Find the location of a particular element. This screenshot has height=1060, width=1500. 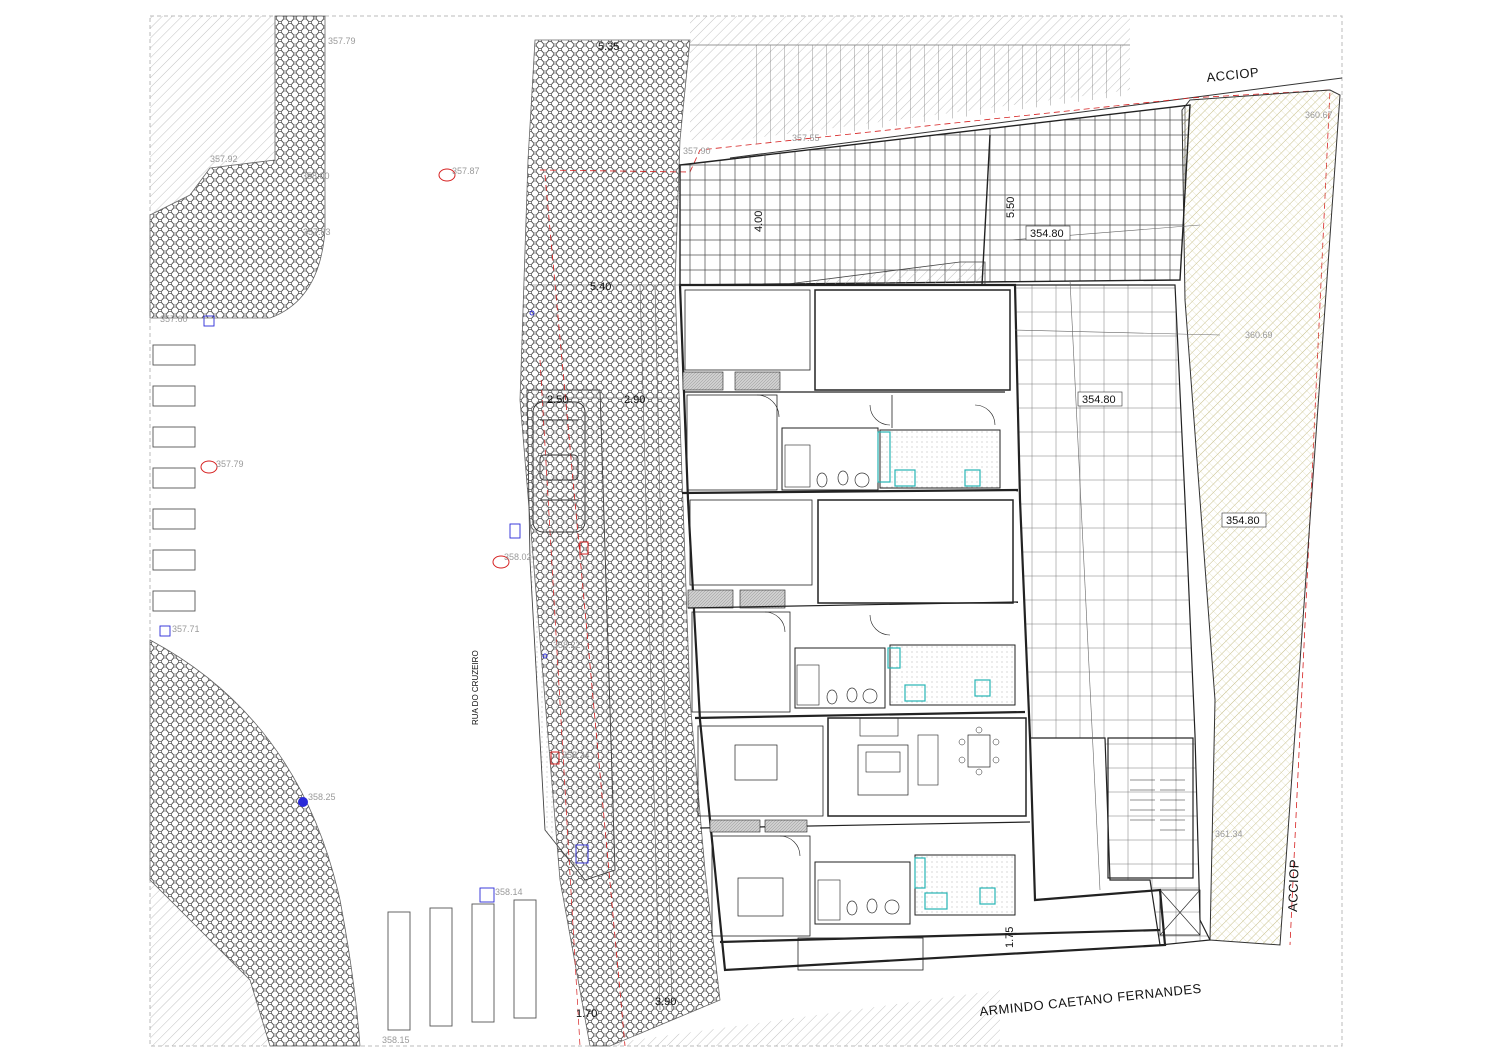

spot-height: 360.67 is located at coordinates (1319, 115).